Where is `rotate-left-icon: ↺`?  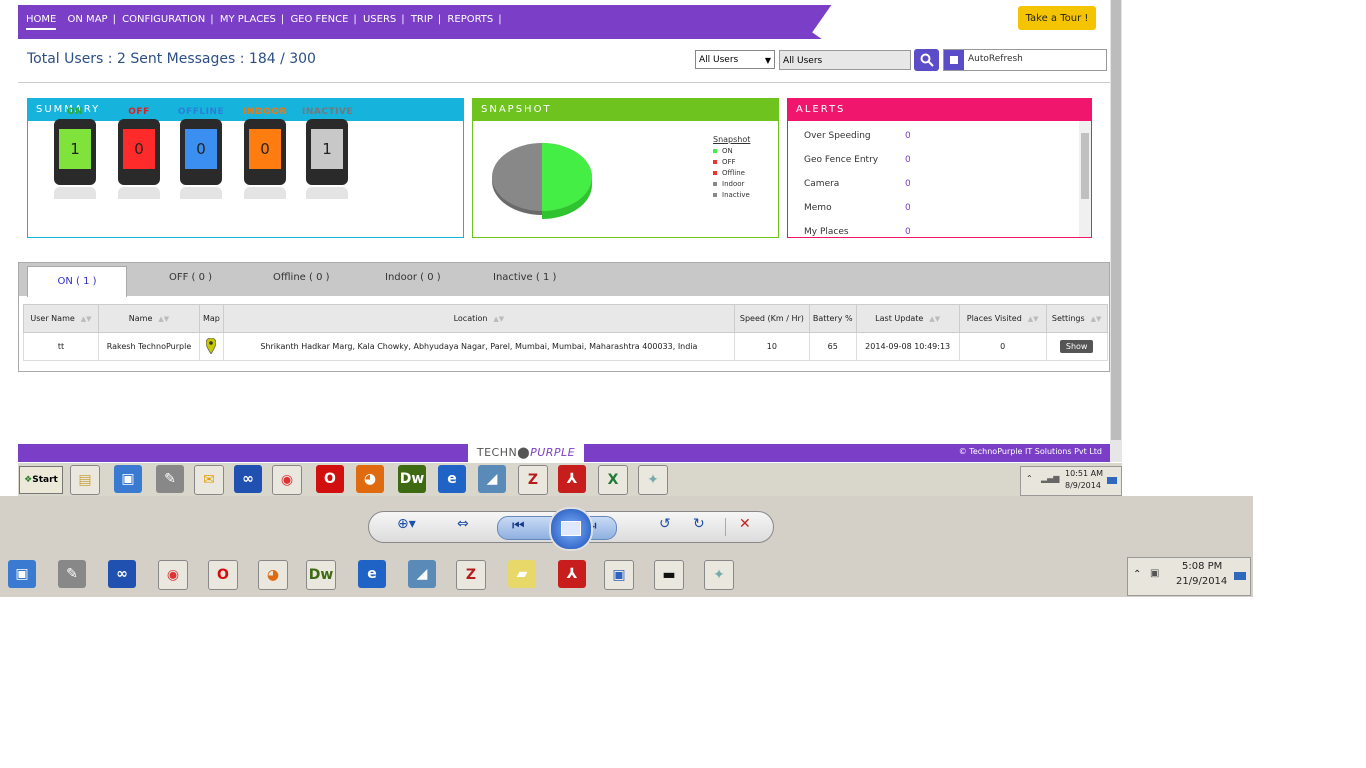
rotate-left-icon: ↺ is located at coordinates (665, 524).